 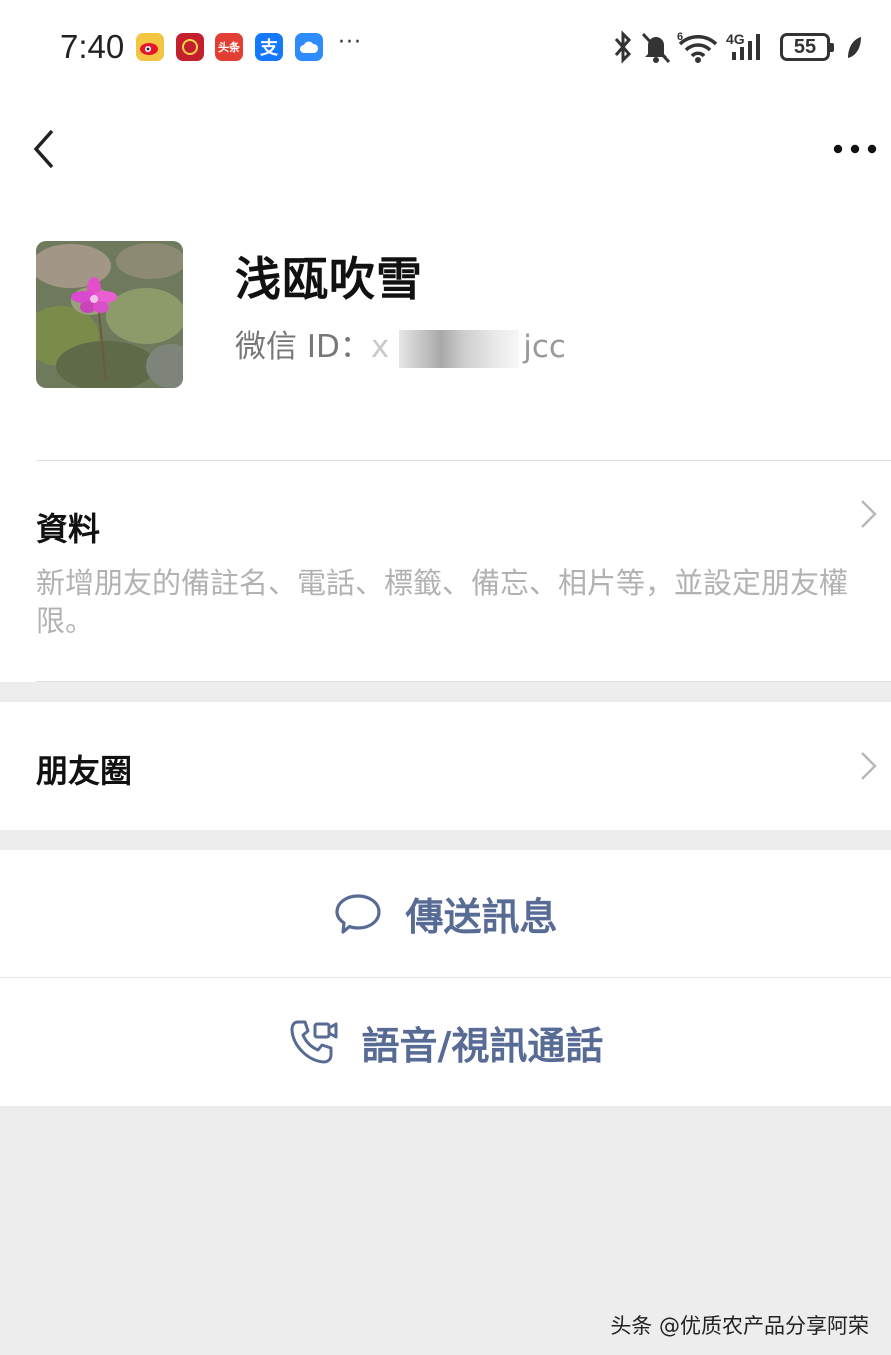 I want to click on info-title: 資料, so click(x=68, y=529).